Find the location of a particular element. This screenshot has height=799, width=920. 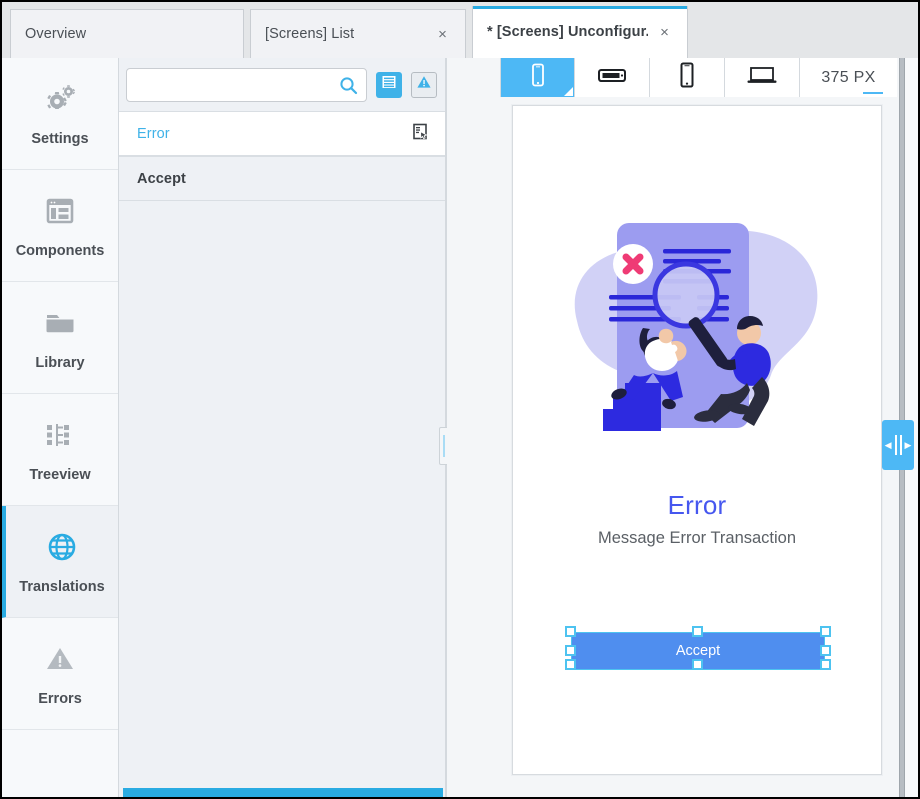

list-lines-icon is located at coordinates (389, 84).